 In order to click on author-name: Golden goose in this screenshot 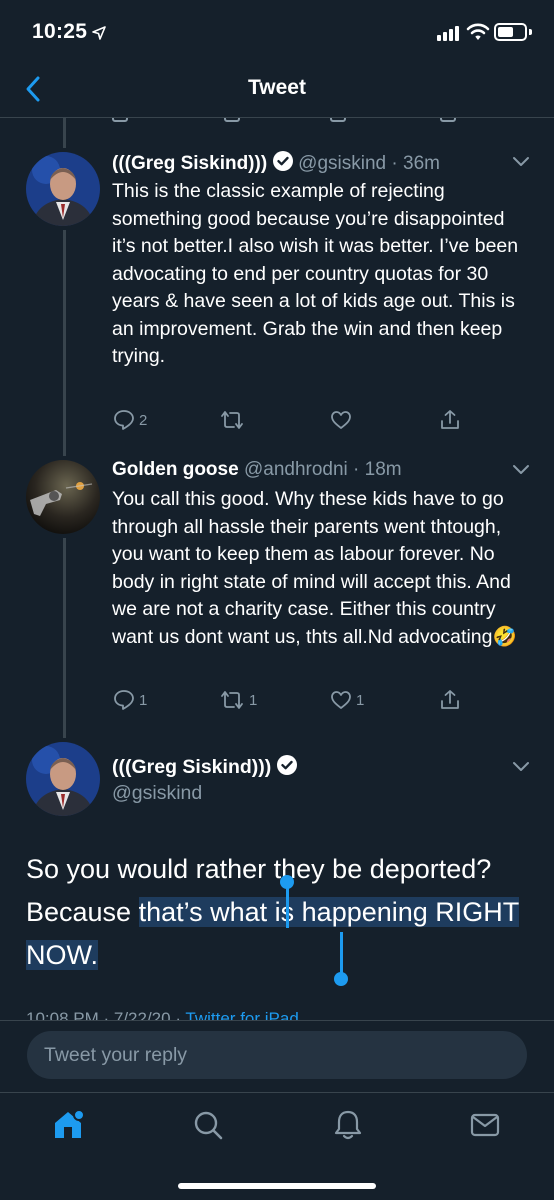, I will do `click(175, 469)`.